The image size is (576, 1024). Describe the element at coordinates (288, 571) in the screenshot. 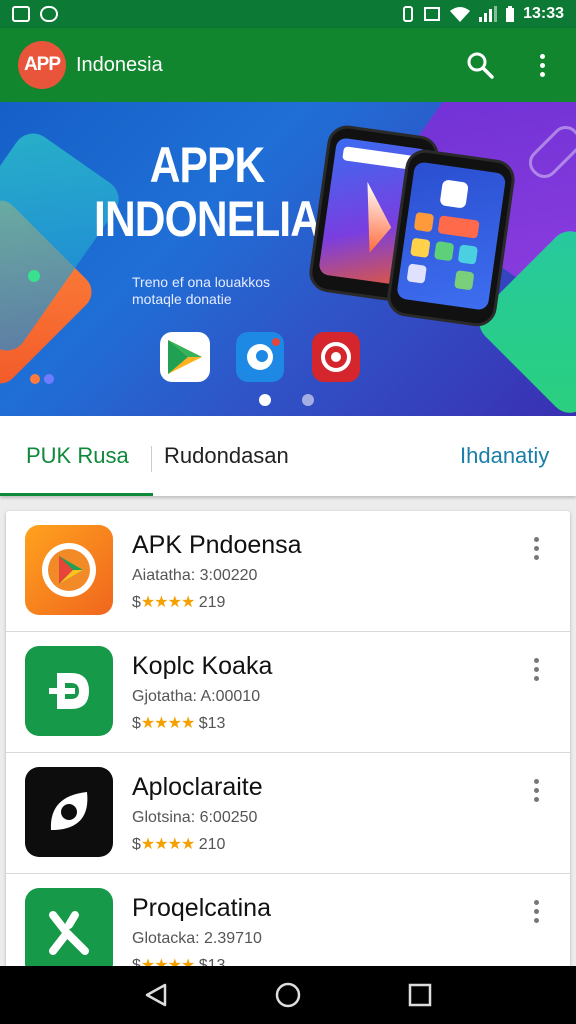

I see `list-item: APK Pndoensa Aiatatha: 3:00220 $★★★★ 219` at that location.